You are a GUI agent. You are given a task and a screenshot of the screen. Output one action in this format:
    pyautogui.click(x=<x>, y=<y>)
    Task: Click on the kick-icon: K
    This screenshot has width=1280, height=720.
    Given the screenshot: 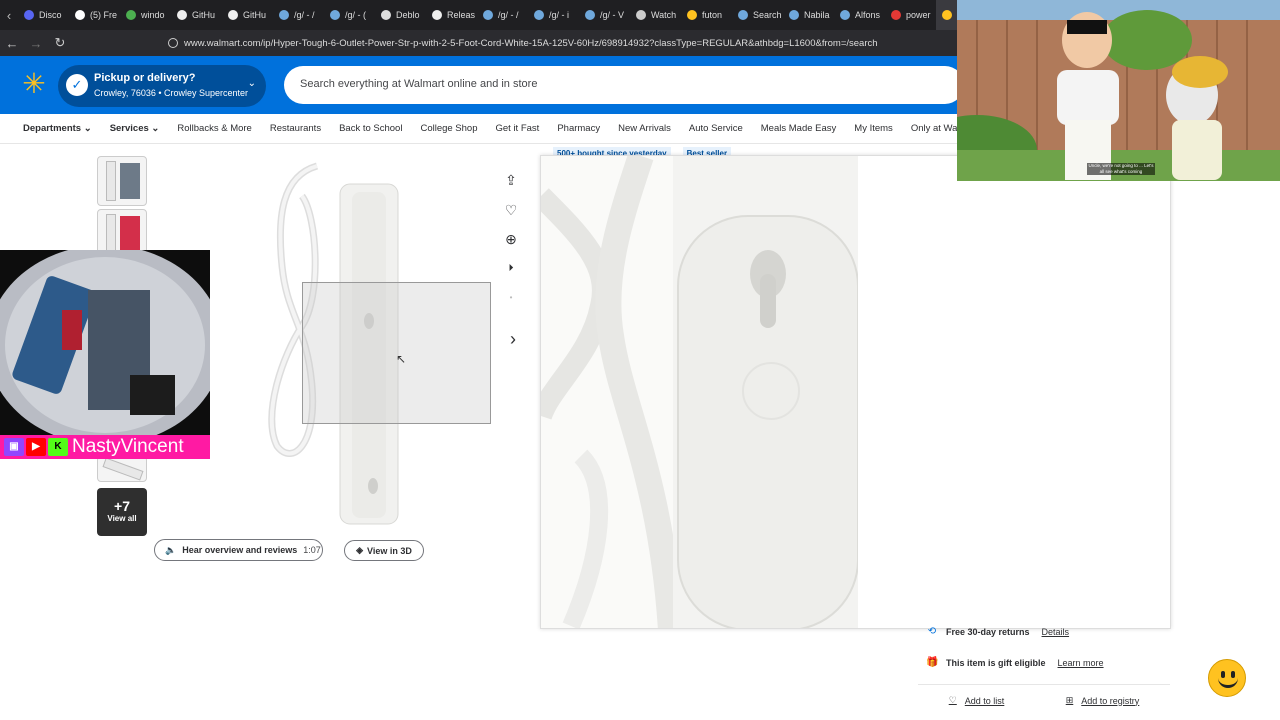 What is the action you would take?
    pyautogui.click(x=58, y=447)
    